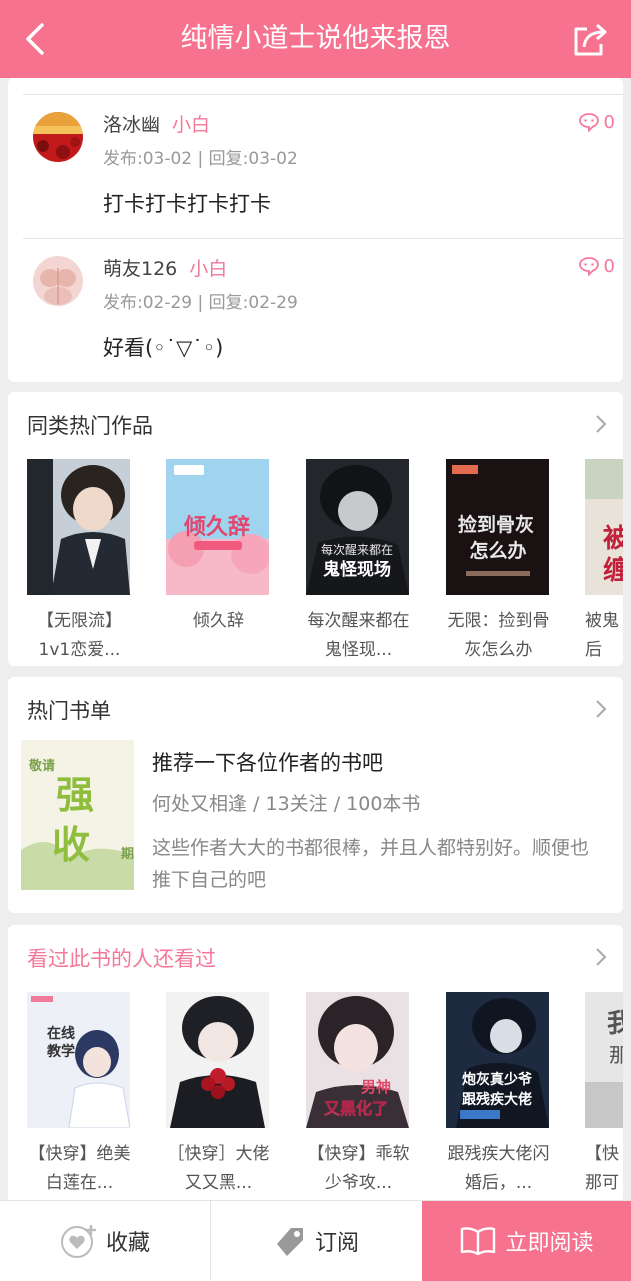  I want to click on section-title: 看过此书的人还看过, so click(121, 959).